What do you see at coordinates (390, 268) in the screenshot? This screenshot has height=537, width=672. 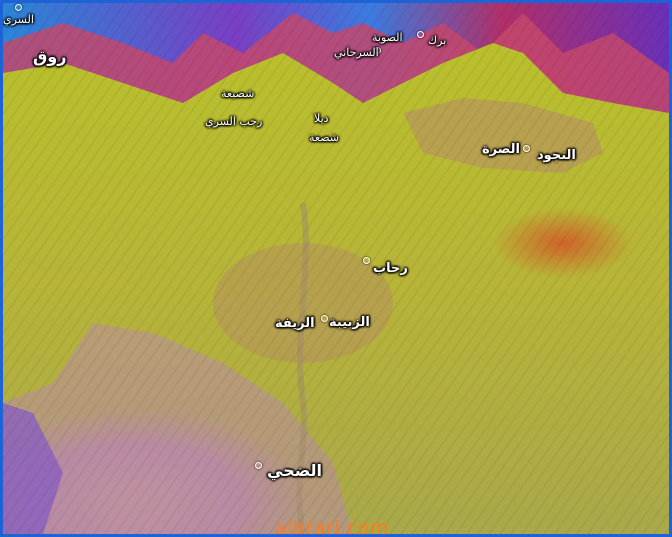 I see `place-label-rahab: رحاب` at bounding box center [390, 268].